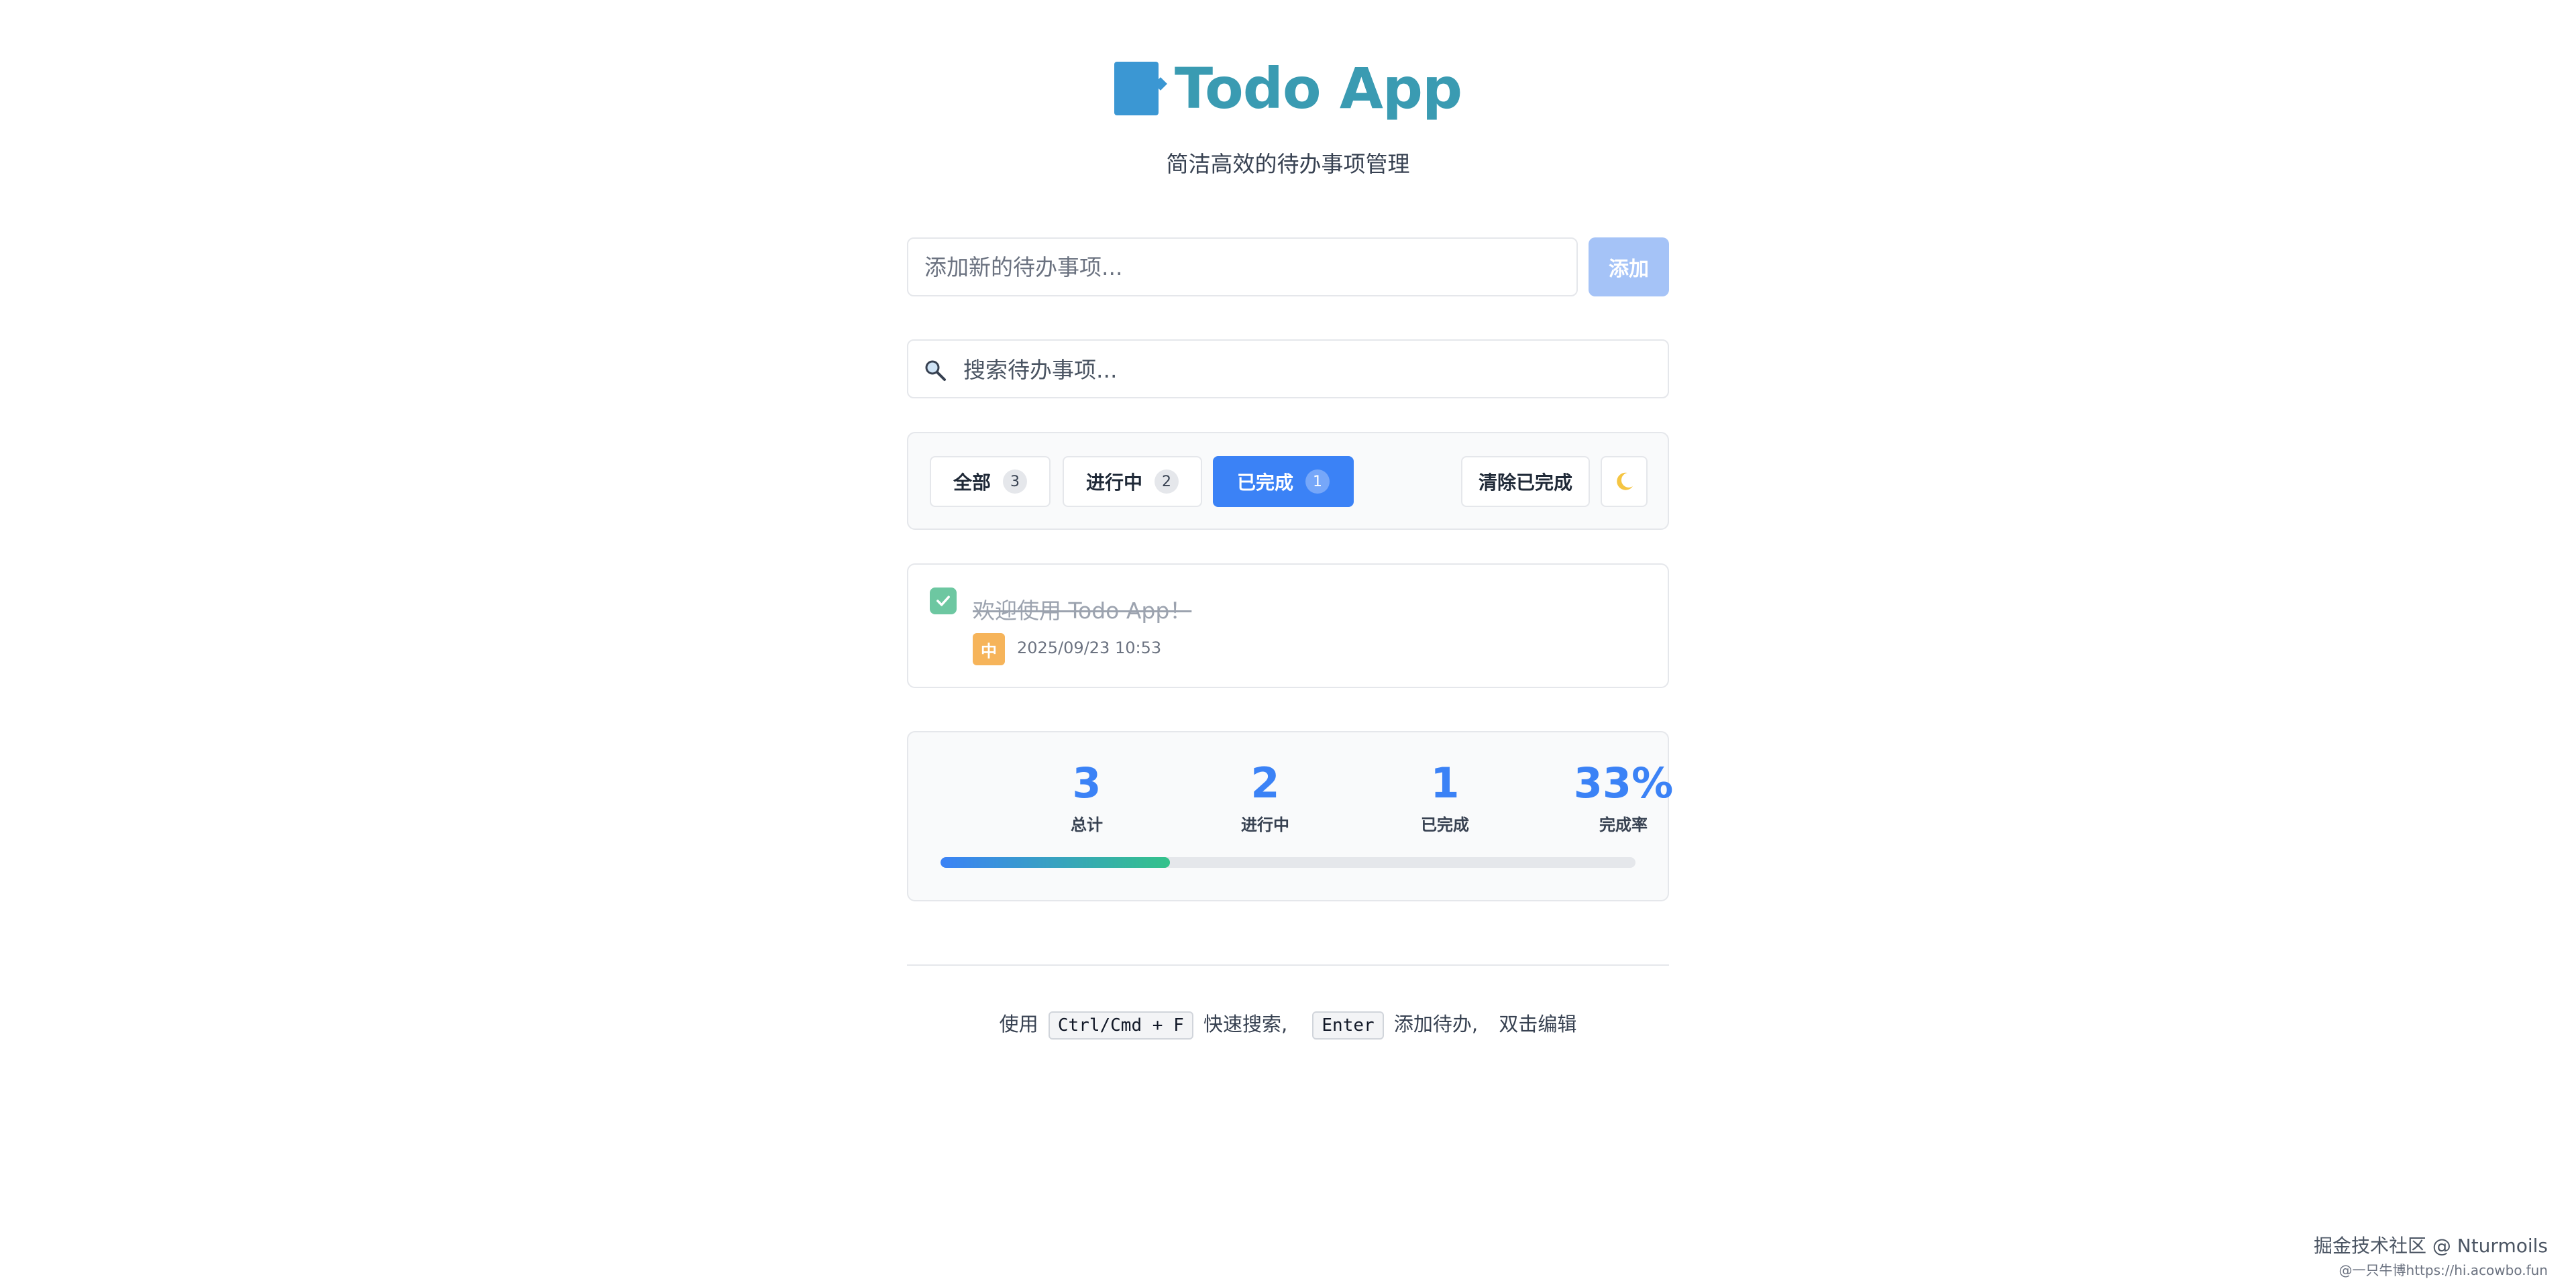 This screenshot has width=2576, height=1285. Describe the element at coordinates (1242, 266) in the screenshot. I see `new-todo-input` at that location.